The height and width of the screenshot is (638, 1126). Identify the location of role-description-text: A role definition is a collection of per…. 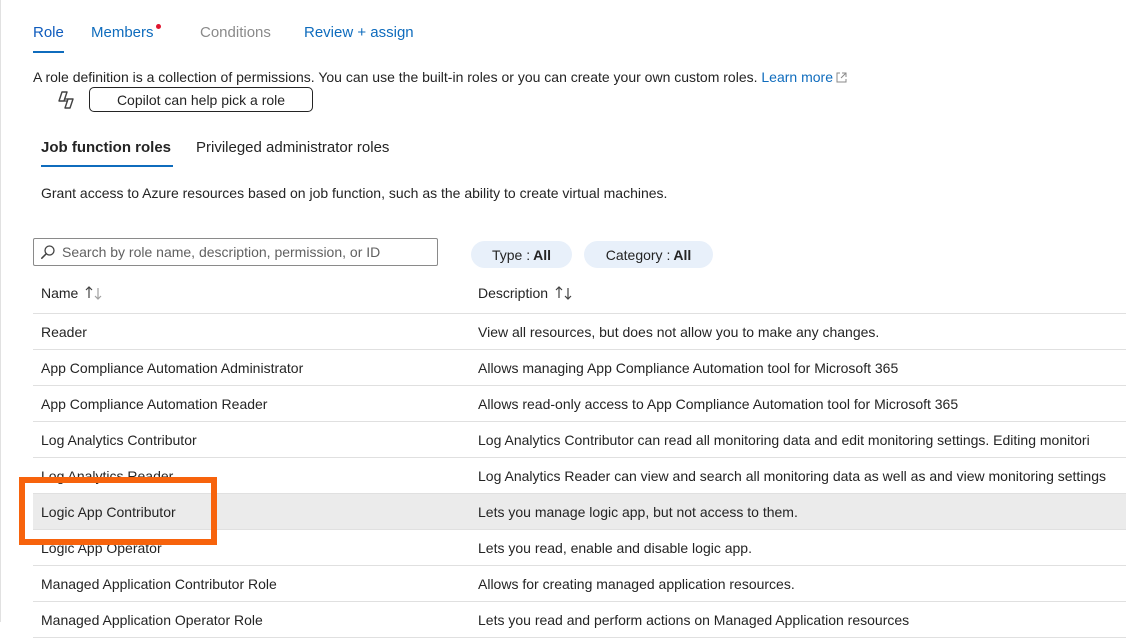
(395, 77).